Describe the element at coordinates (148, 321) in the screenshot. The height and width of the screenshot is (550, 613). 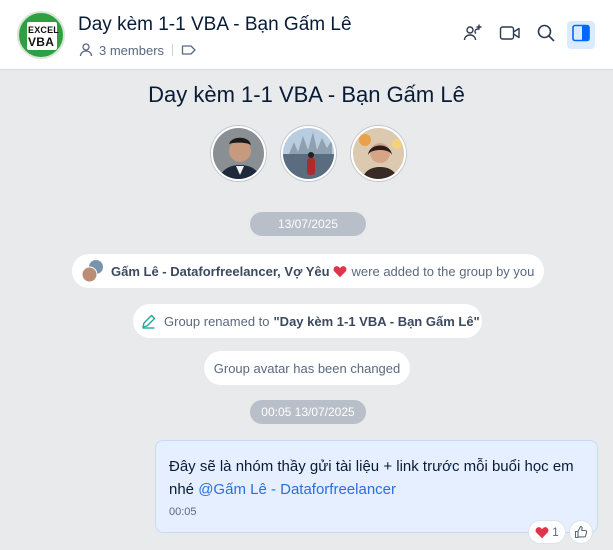
I see `pencil-icon` at that location.